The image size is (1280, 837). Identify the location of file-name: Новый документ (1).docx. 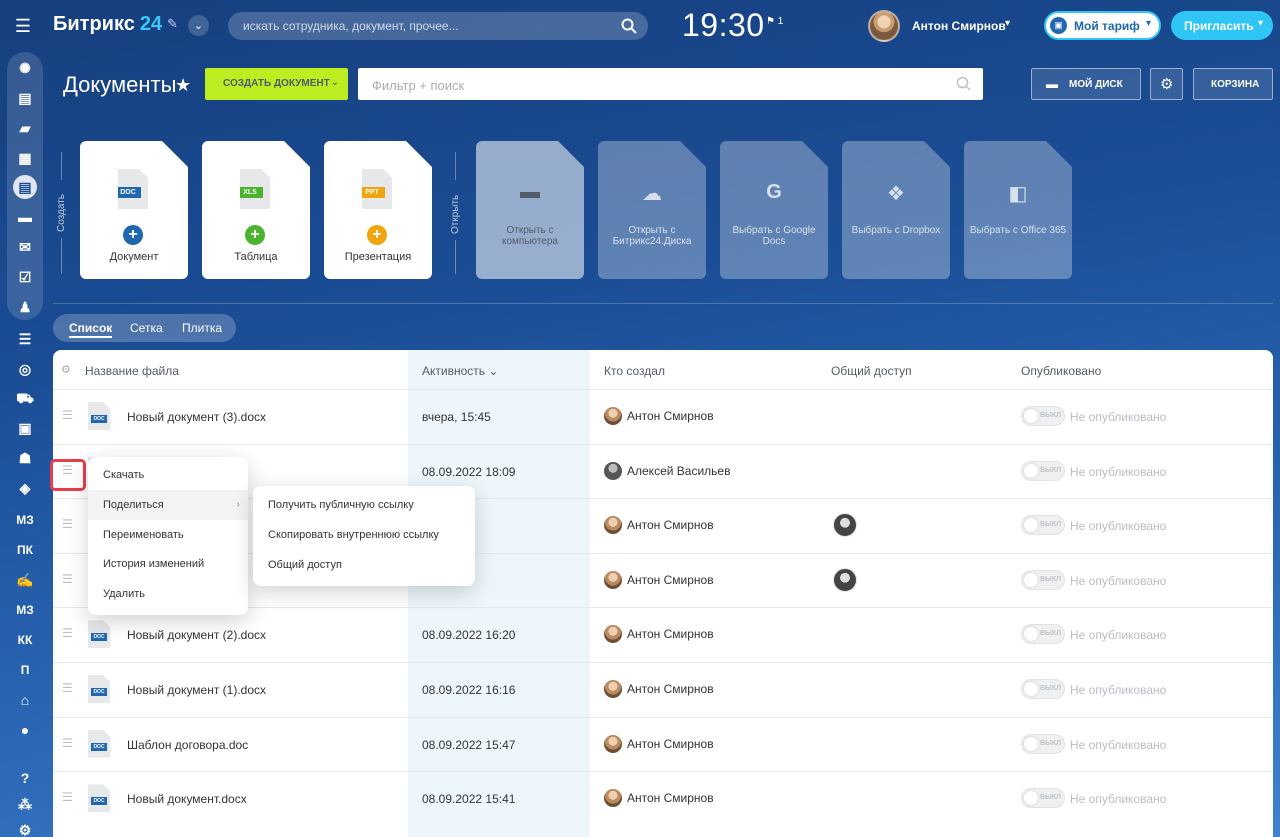
(196, 690).